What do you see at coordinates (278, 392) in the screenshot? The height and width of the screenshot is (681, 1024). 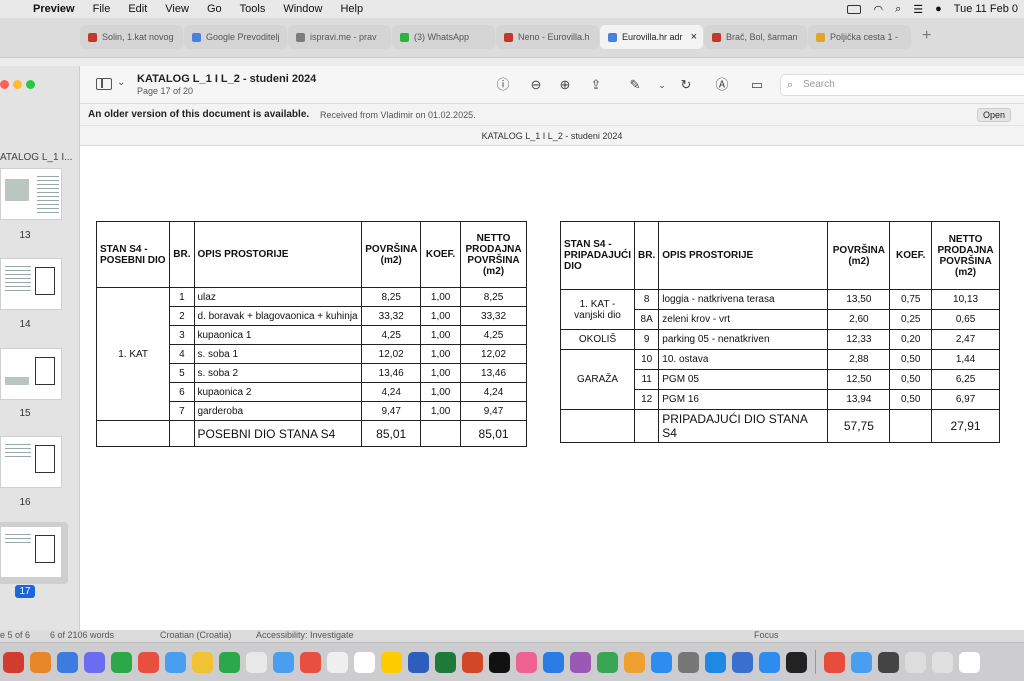 I see `cell-opis: kupaonica 2` at bounding box center [278, 392].